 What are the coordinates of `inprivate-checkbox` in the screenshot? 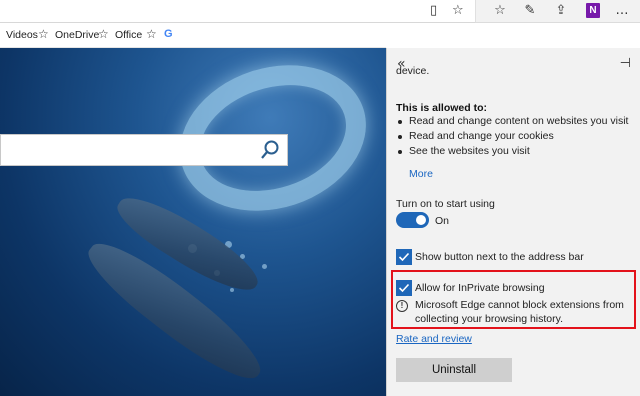 It's located at (404, 288).